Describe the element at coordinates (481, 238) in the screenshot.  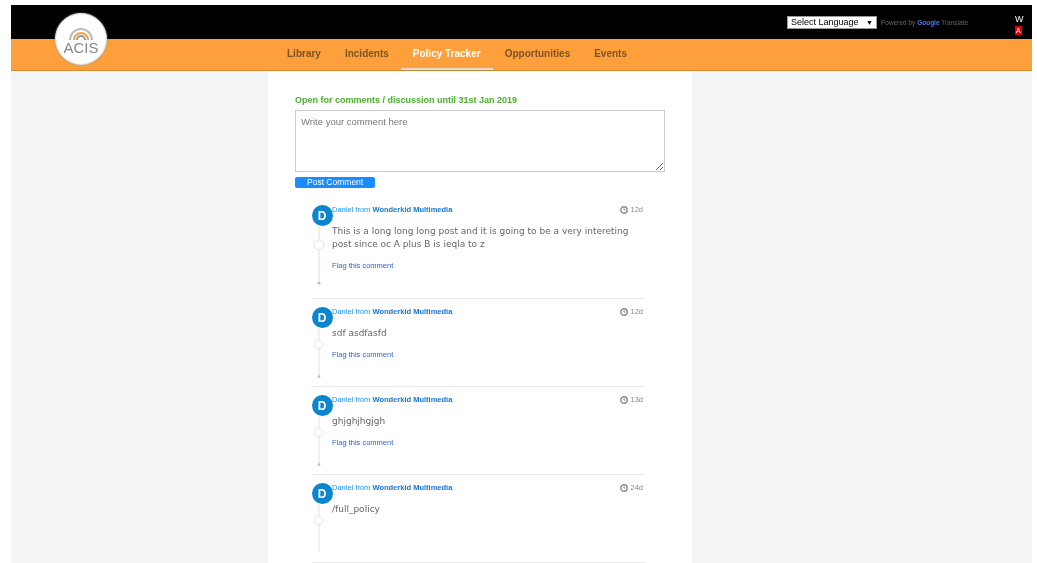
I see `comment-text: This is a long long long post and it is going to be a very intereting post since oc A plus B is ieqla to z` at that location.